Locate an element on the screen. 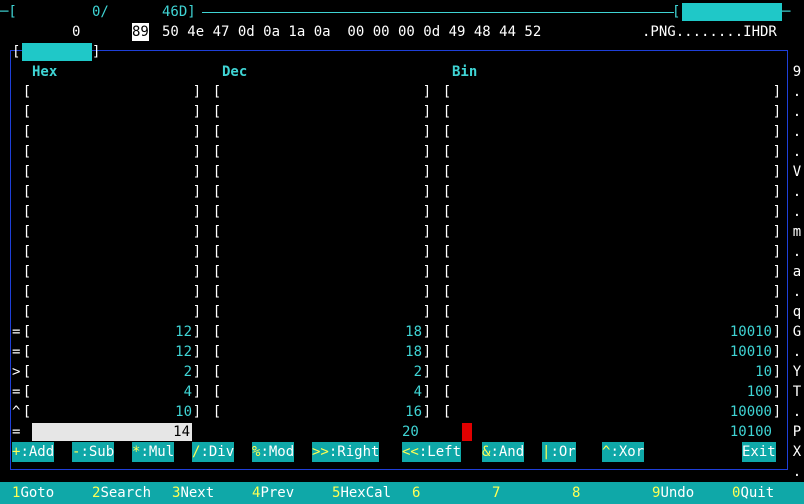 The width and height of the screenshot is (804, 504). header-left-dash: ─[ is located at coordinates (8, 12).